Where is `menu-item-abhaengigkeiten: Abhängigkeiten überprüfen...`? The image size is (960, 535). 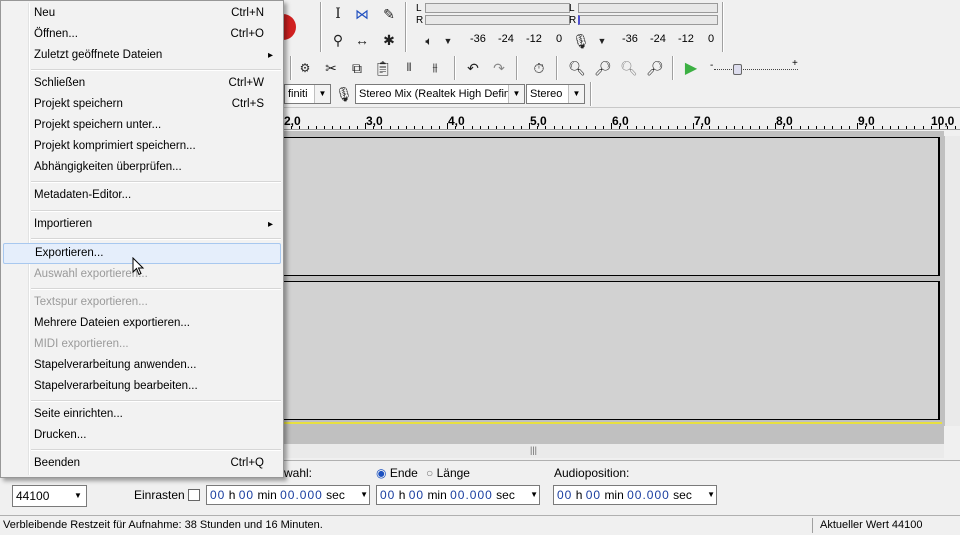 menu-item-abhaengigkeiten: Abhängigkeiten überprüfen... is located at coordinates (142, 167).